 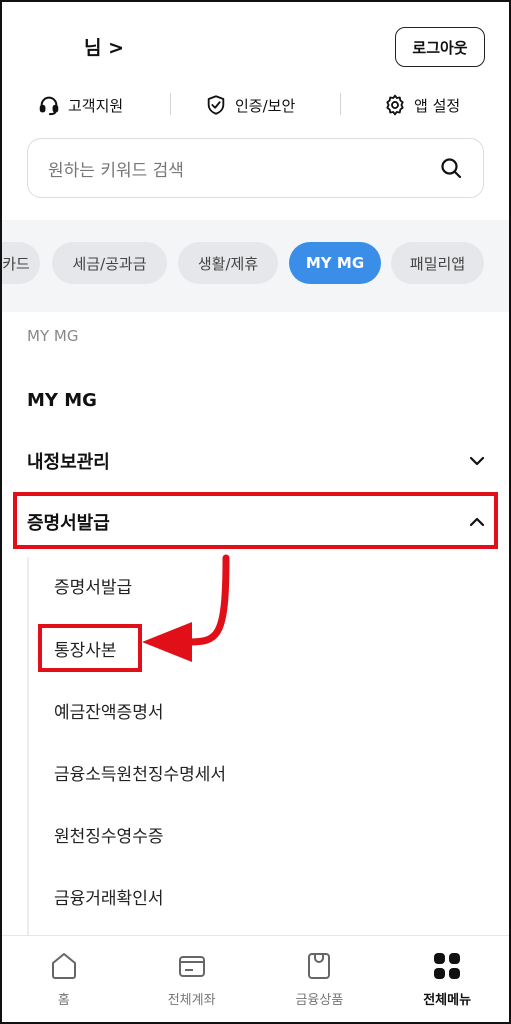 I want to click on chip-card: 카드, so click(x=20, y=263).